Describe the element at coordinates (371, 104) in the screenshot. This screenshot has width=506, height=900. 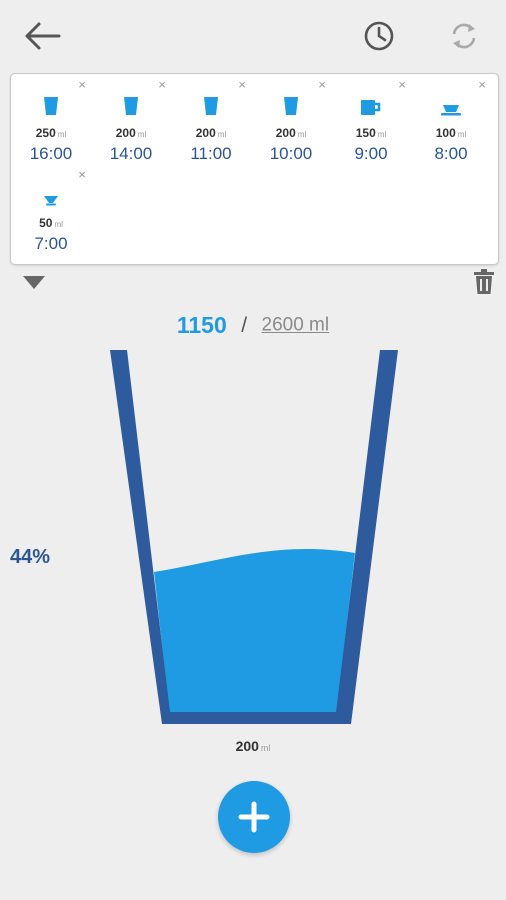
I see `mug-icon` at that location.